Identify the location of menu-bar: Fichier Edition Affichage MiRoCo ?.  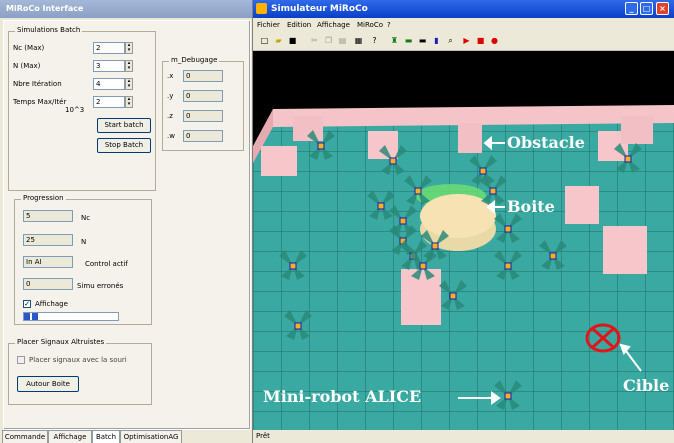
(463, 25).